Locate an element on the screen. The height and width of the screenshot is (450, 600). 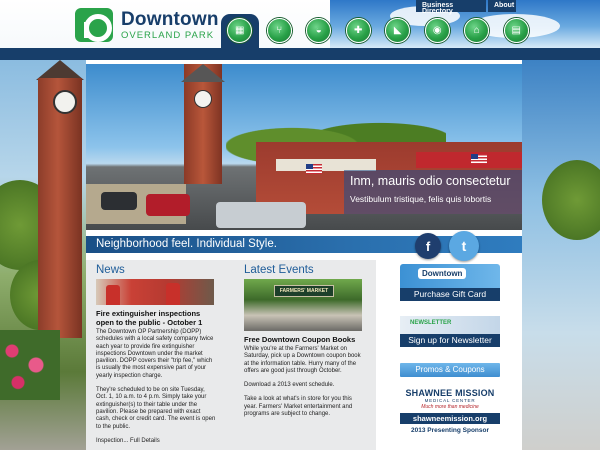
news-heading: News is located at coordinates (156, 270).